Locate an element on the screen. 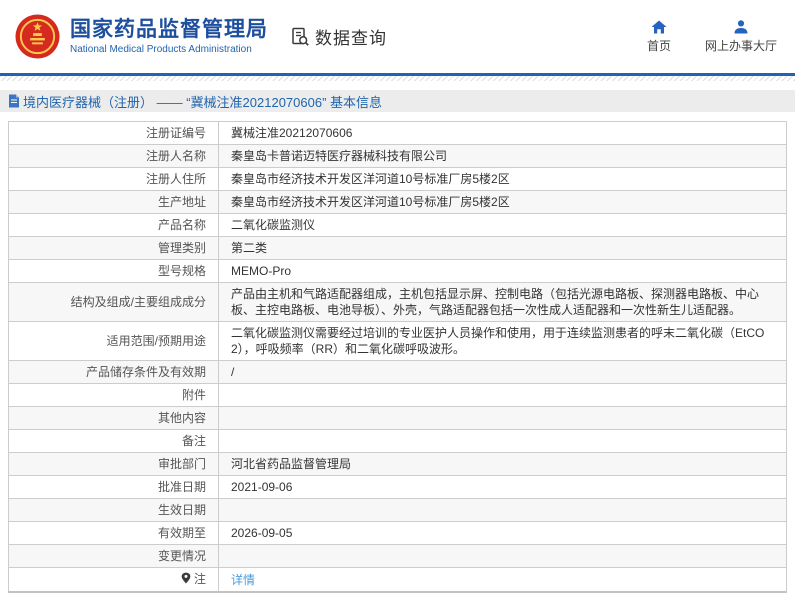 The height and width of the screenshot is (595, 795). table-row: 产品名称 二氧化碳监测仪 is located at coordinates (397, 225).